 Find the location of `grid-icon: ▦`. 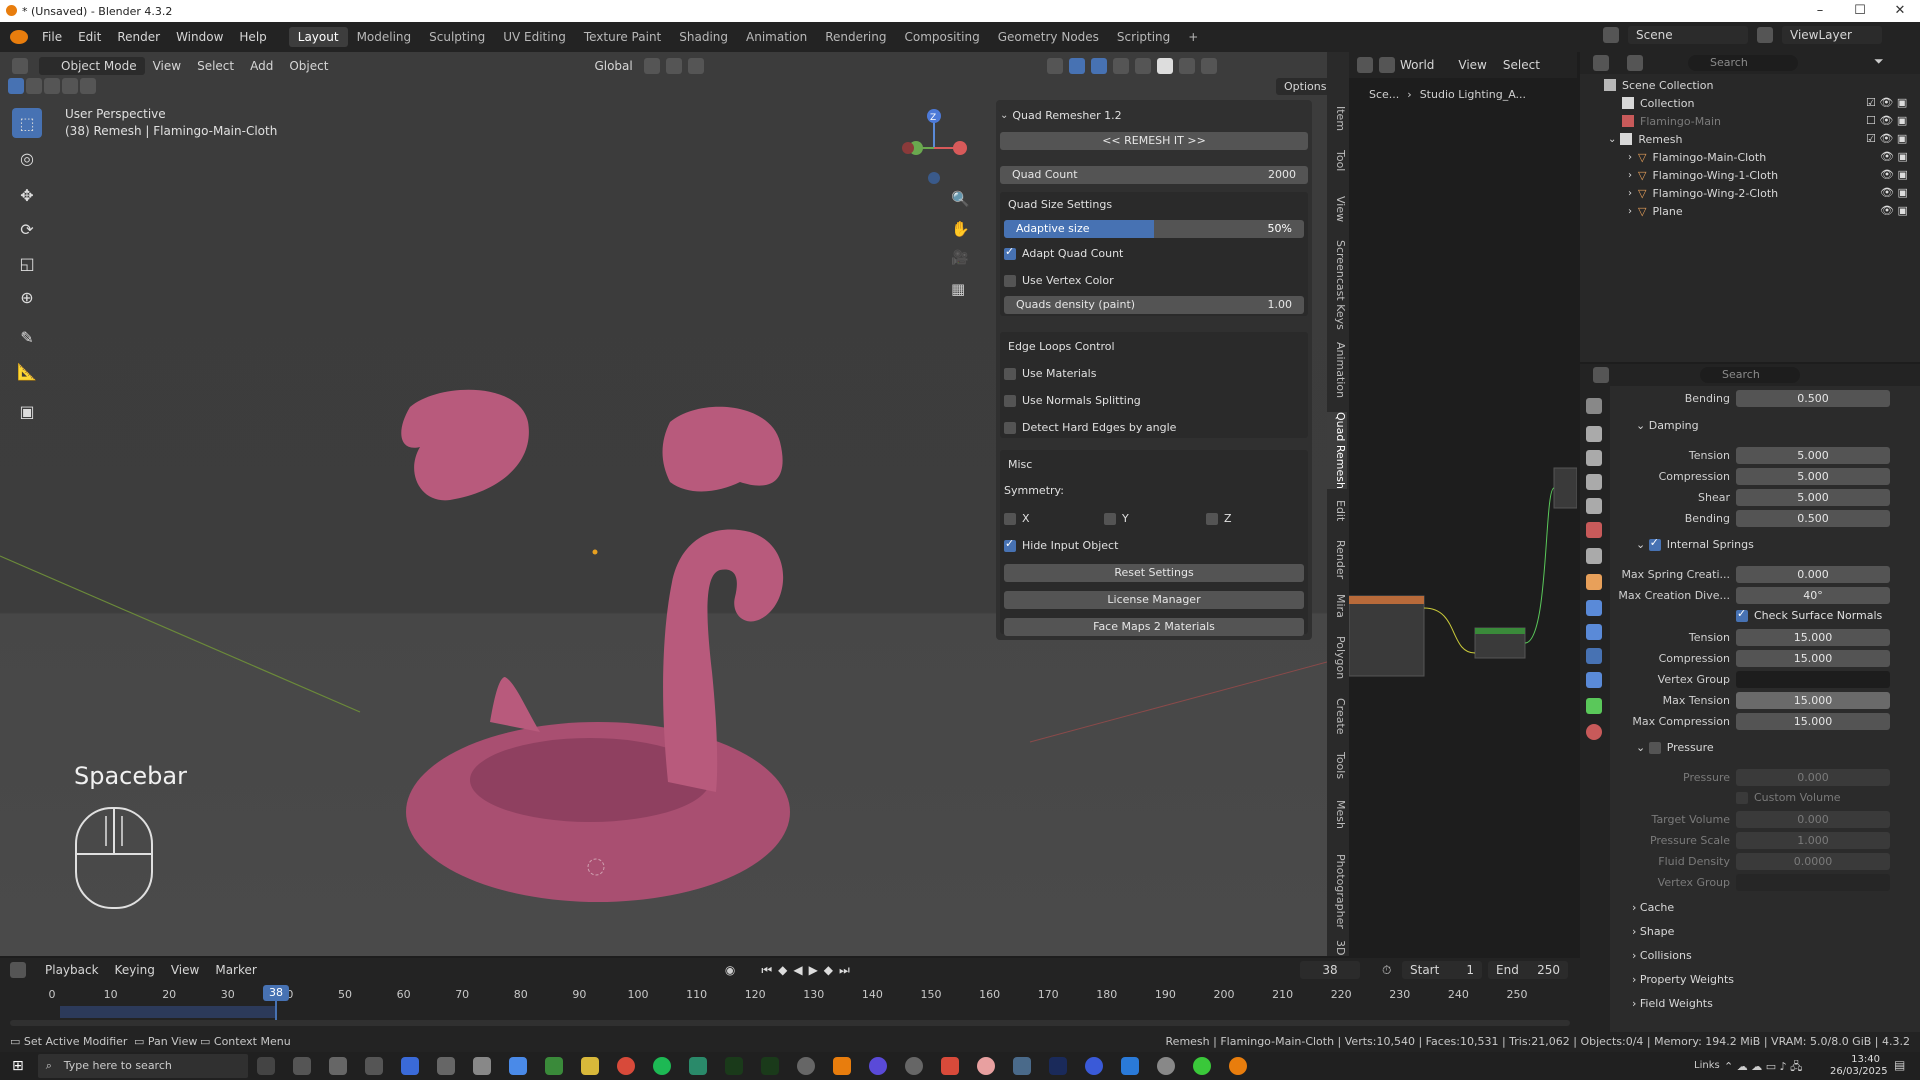

grid-icon: ▦ is located at coordinates (958, 289).